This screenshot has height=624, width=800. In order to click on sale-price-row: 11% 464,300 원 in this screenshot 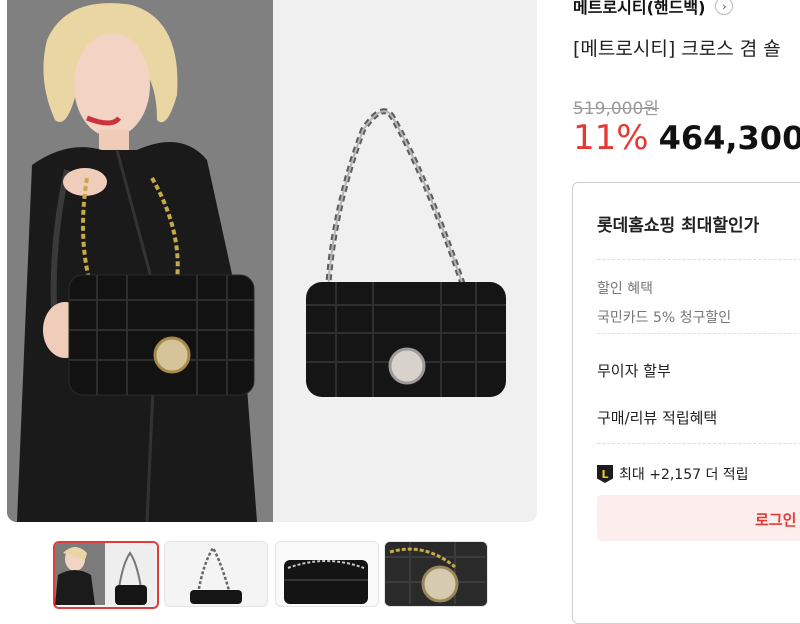, I will do `click(686, 138)`.